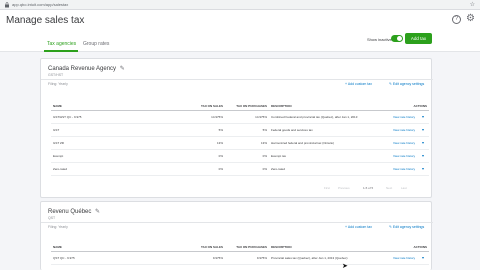 The height and width of the screenshot is (270, 480). Describe the element at coordinates (470, 19) in the screenshot. I see `gear-icon: ⚙` at that location.